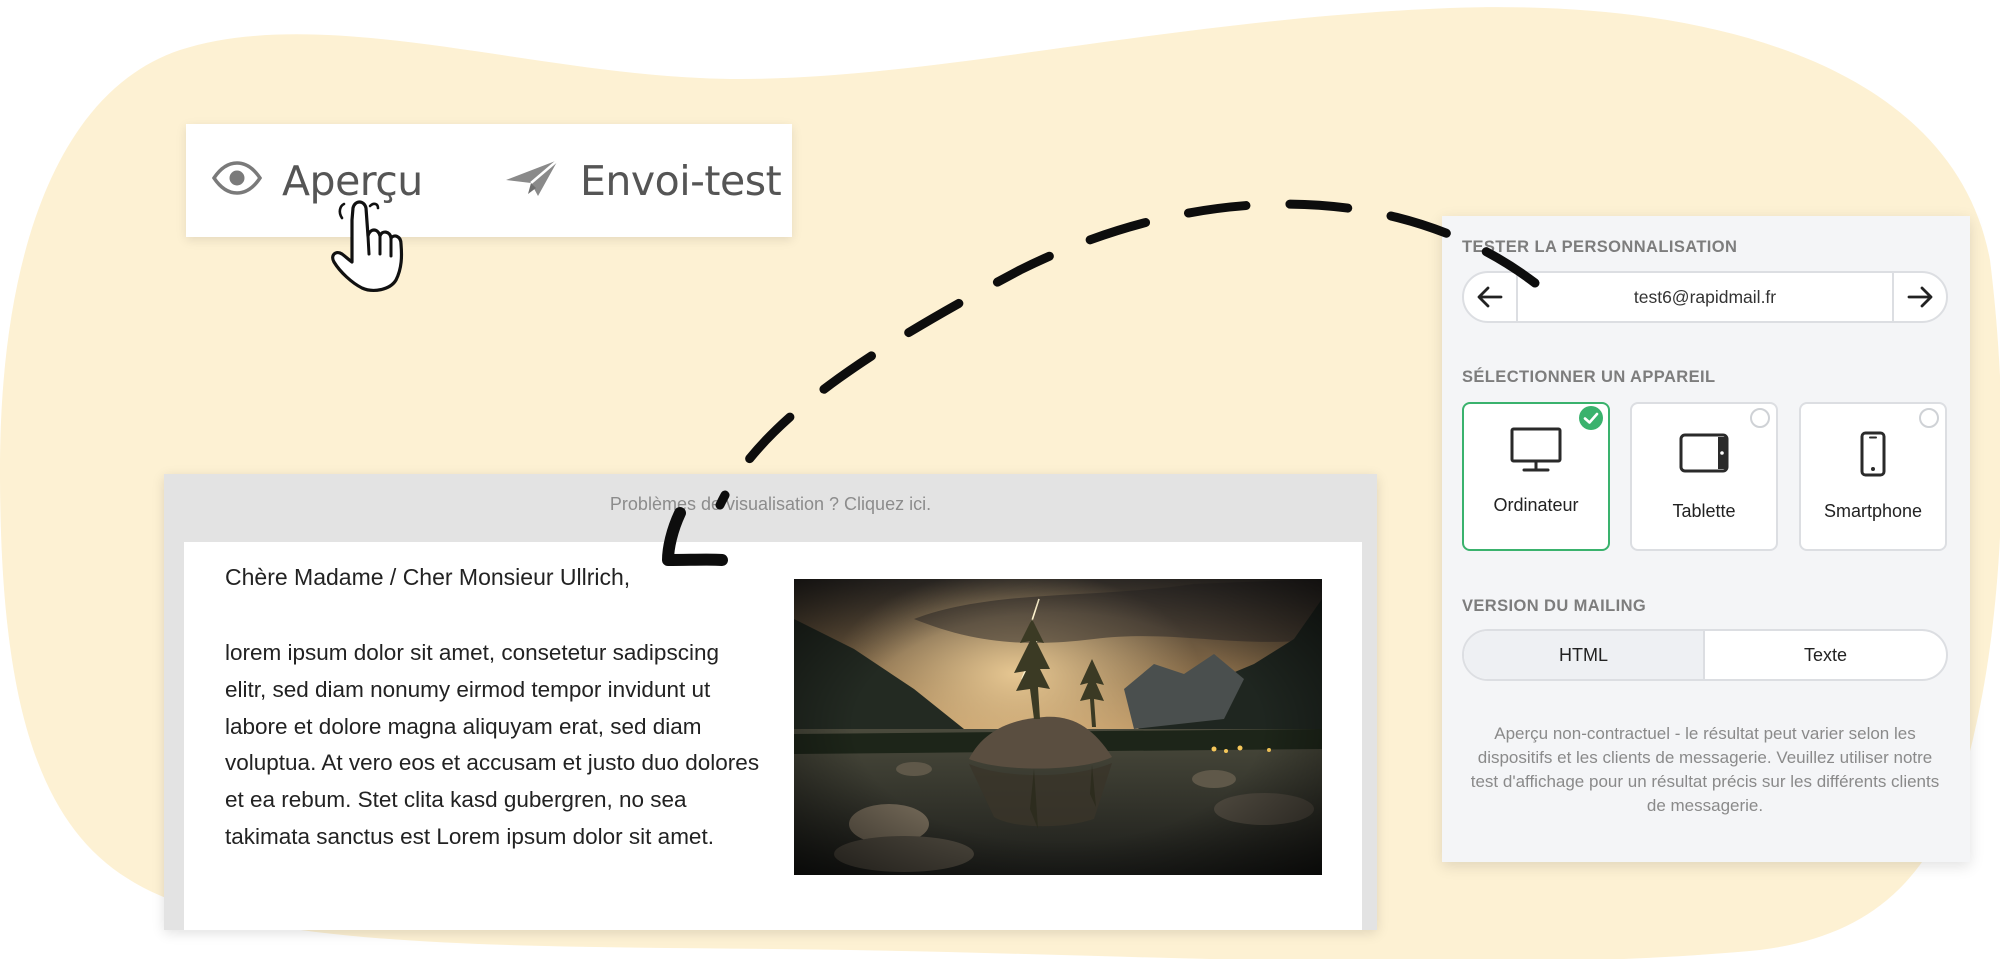  I want to click on eye-icon, so click(237, 180).